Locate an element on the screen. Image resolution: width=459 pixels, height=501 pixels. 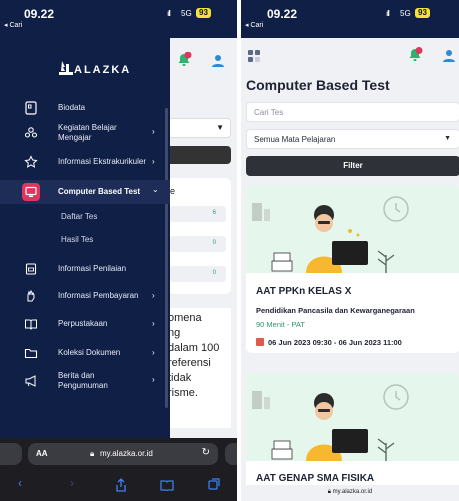
menu-item-label: Informasi Penilaian is located at coordinates (92, 268).